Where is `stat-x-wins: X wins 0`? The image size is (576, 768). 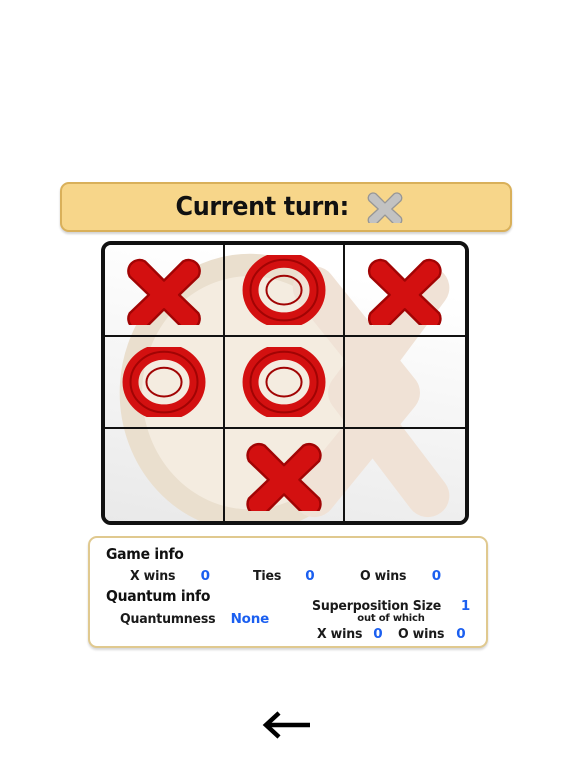
stat-x-wins: X wins 0 is located at coordinates (170, 574).